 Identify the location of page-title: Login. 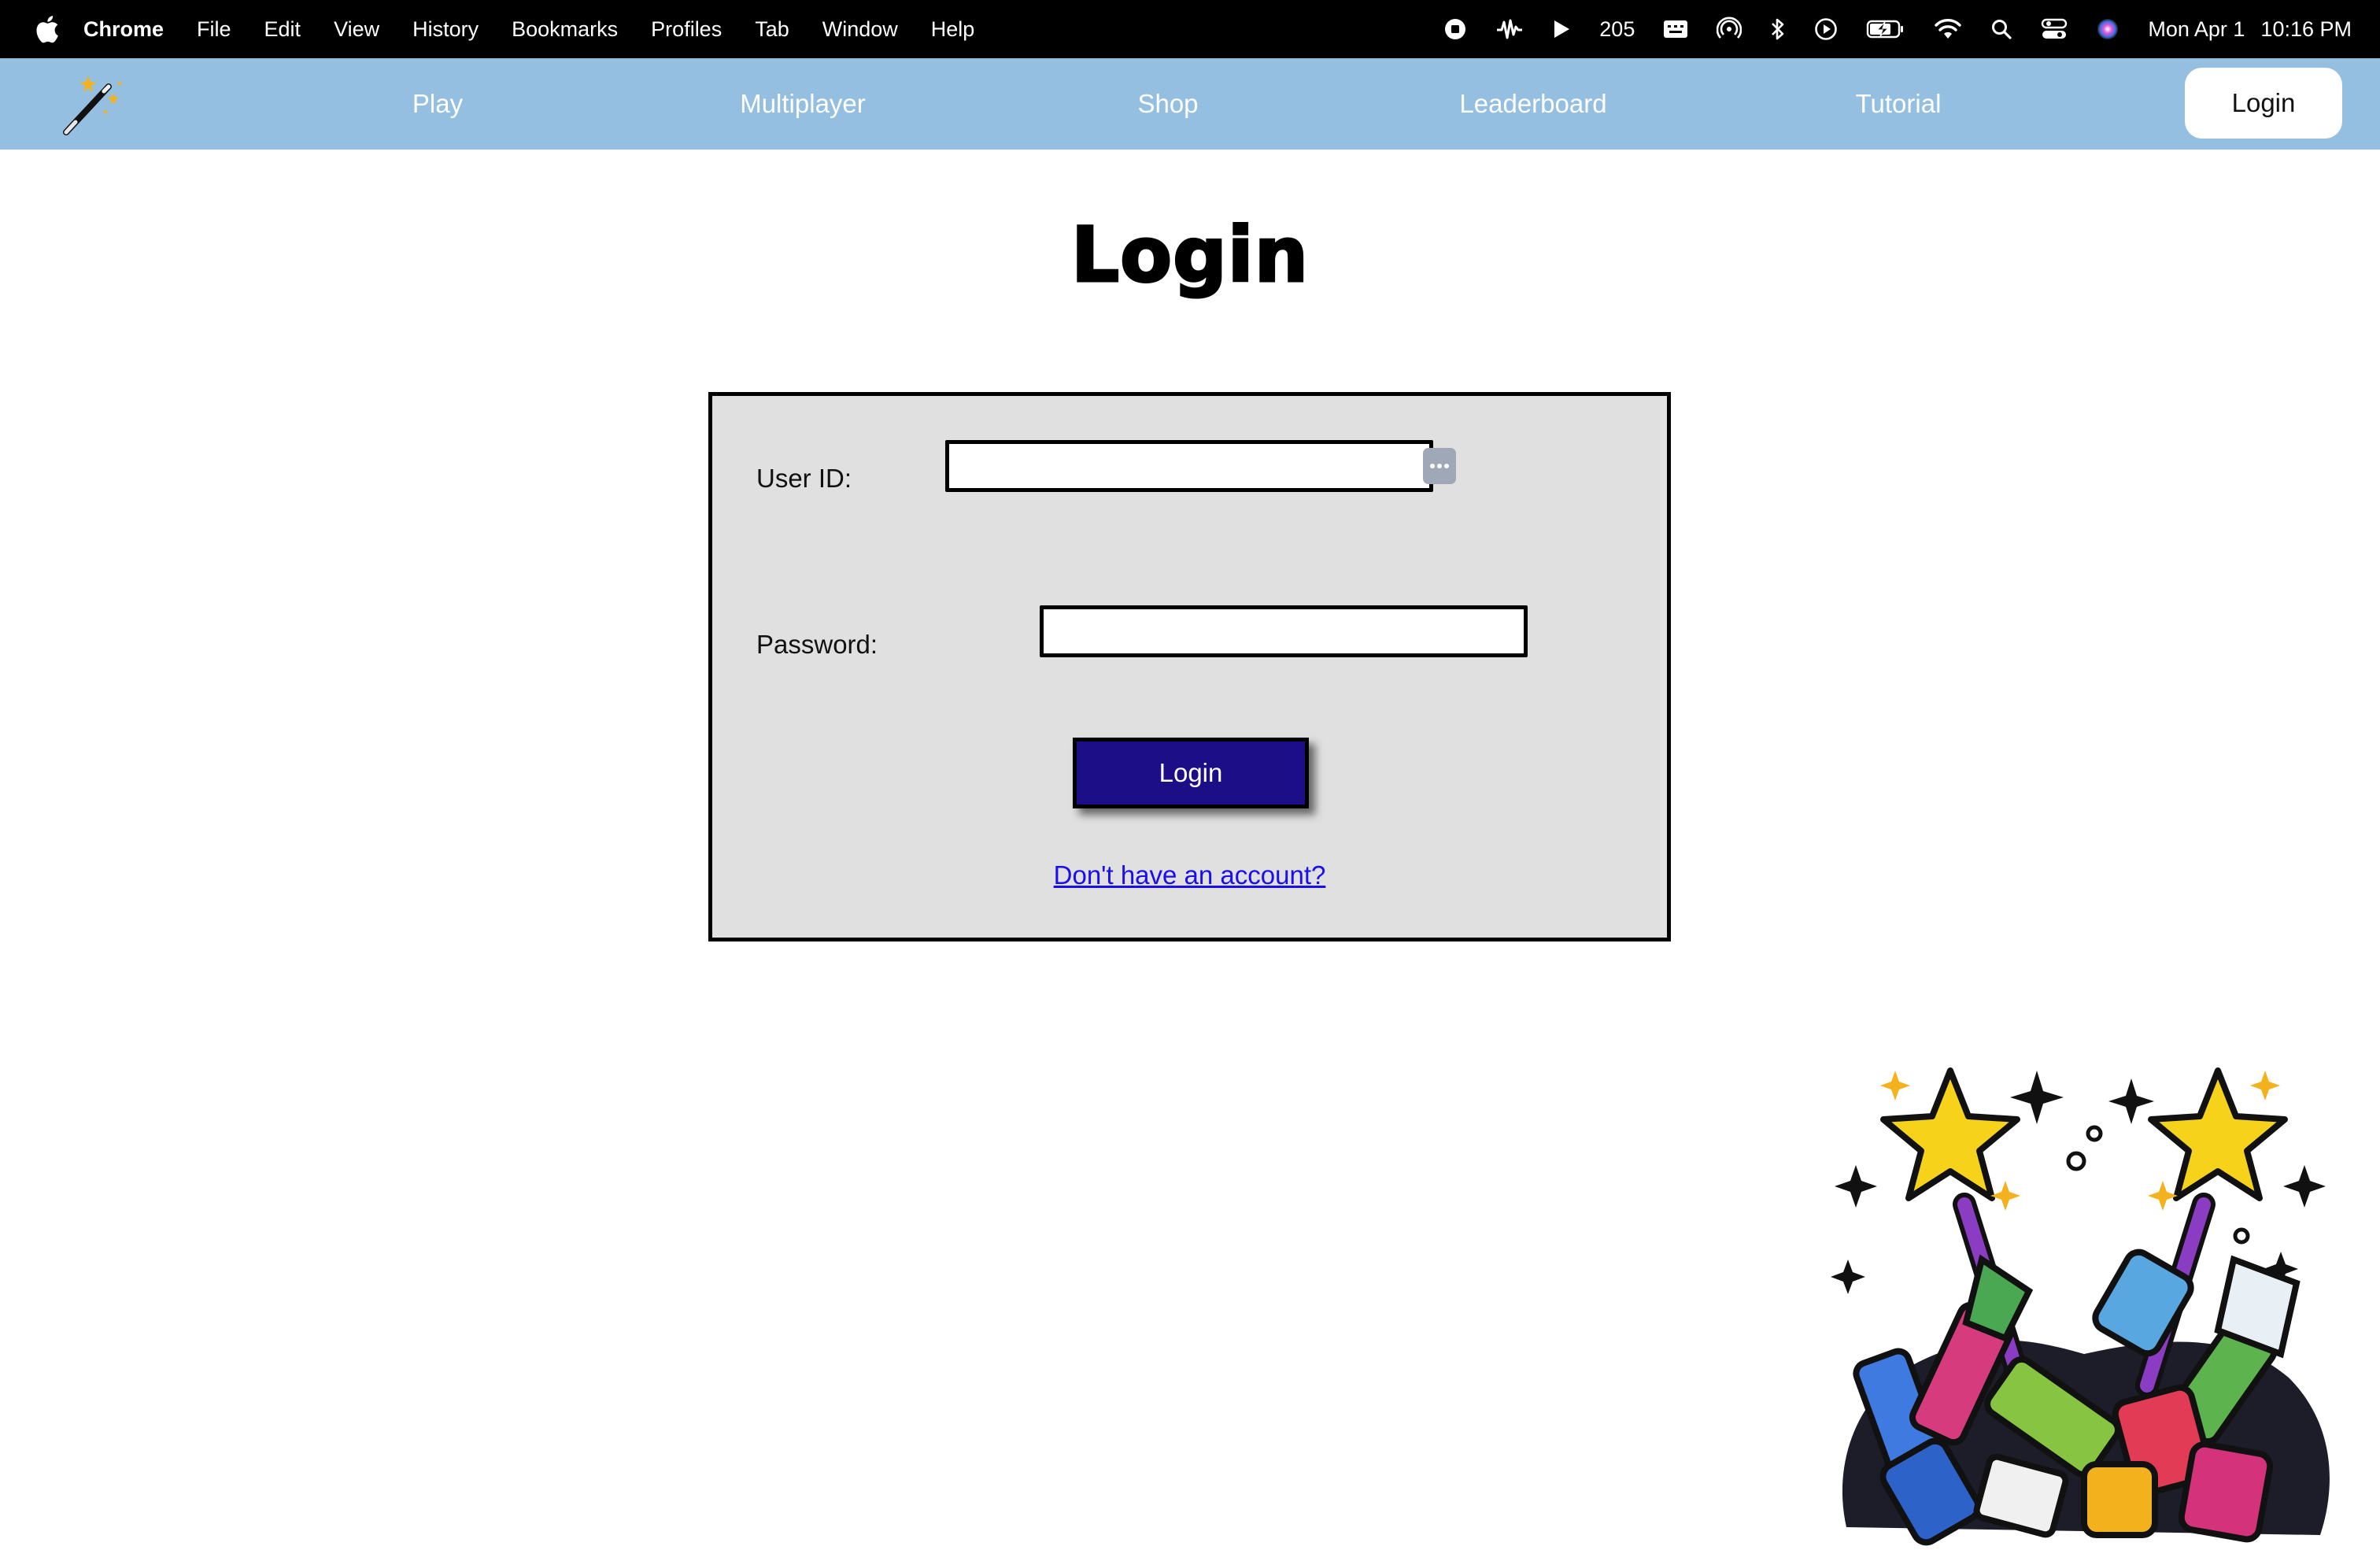
(1190, 255).